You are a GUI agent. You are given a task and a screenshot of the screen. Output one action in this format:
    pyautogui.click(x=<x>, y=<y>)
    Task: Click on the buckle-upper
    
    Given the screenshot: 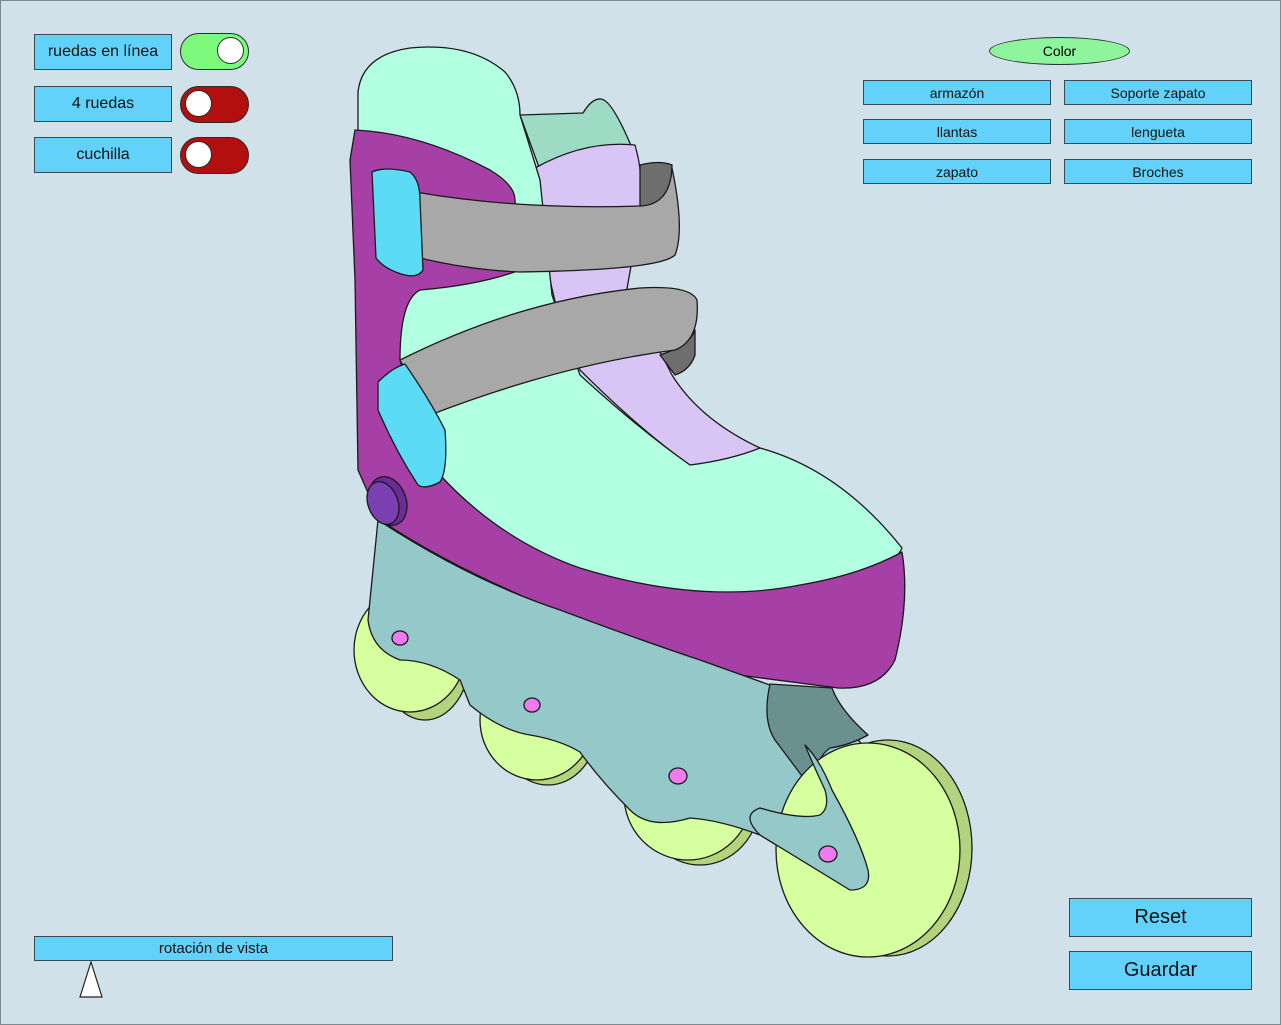 What is the action you would take?
    pyautogui.click(x=397, y=222)
    